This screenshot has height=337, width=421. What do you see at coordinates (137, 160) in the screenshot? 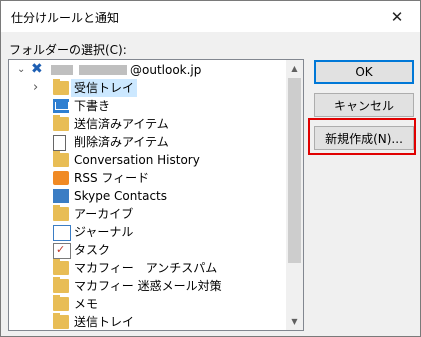
I see `folder-label: Conversation History` at bounding box center [137, 160].